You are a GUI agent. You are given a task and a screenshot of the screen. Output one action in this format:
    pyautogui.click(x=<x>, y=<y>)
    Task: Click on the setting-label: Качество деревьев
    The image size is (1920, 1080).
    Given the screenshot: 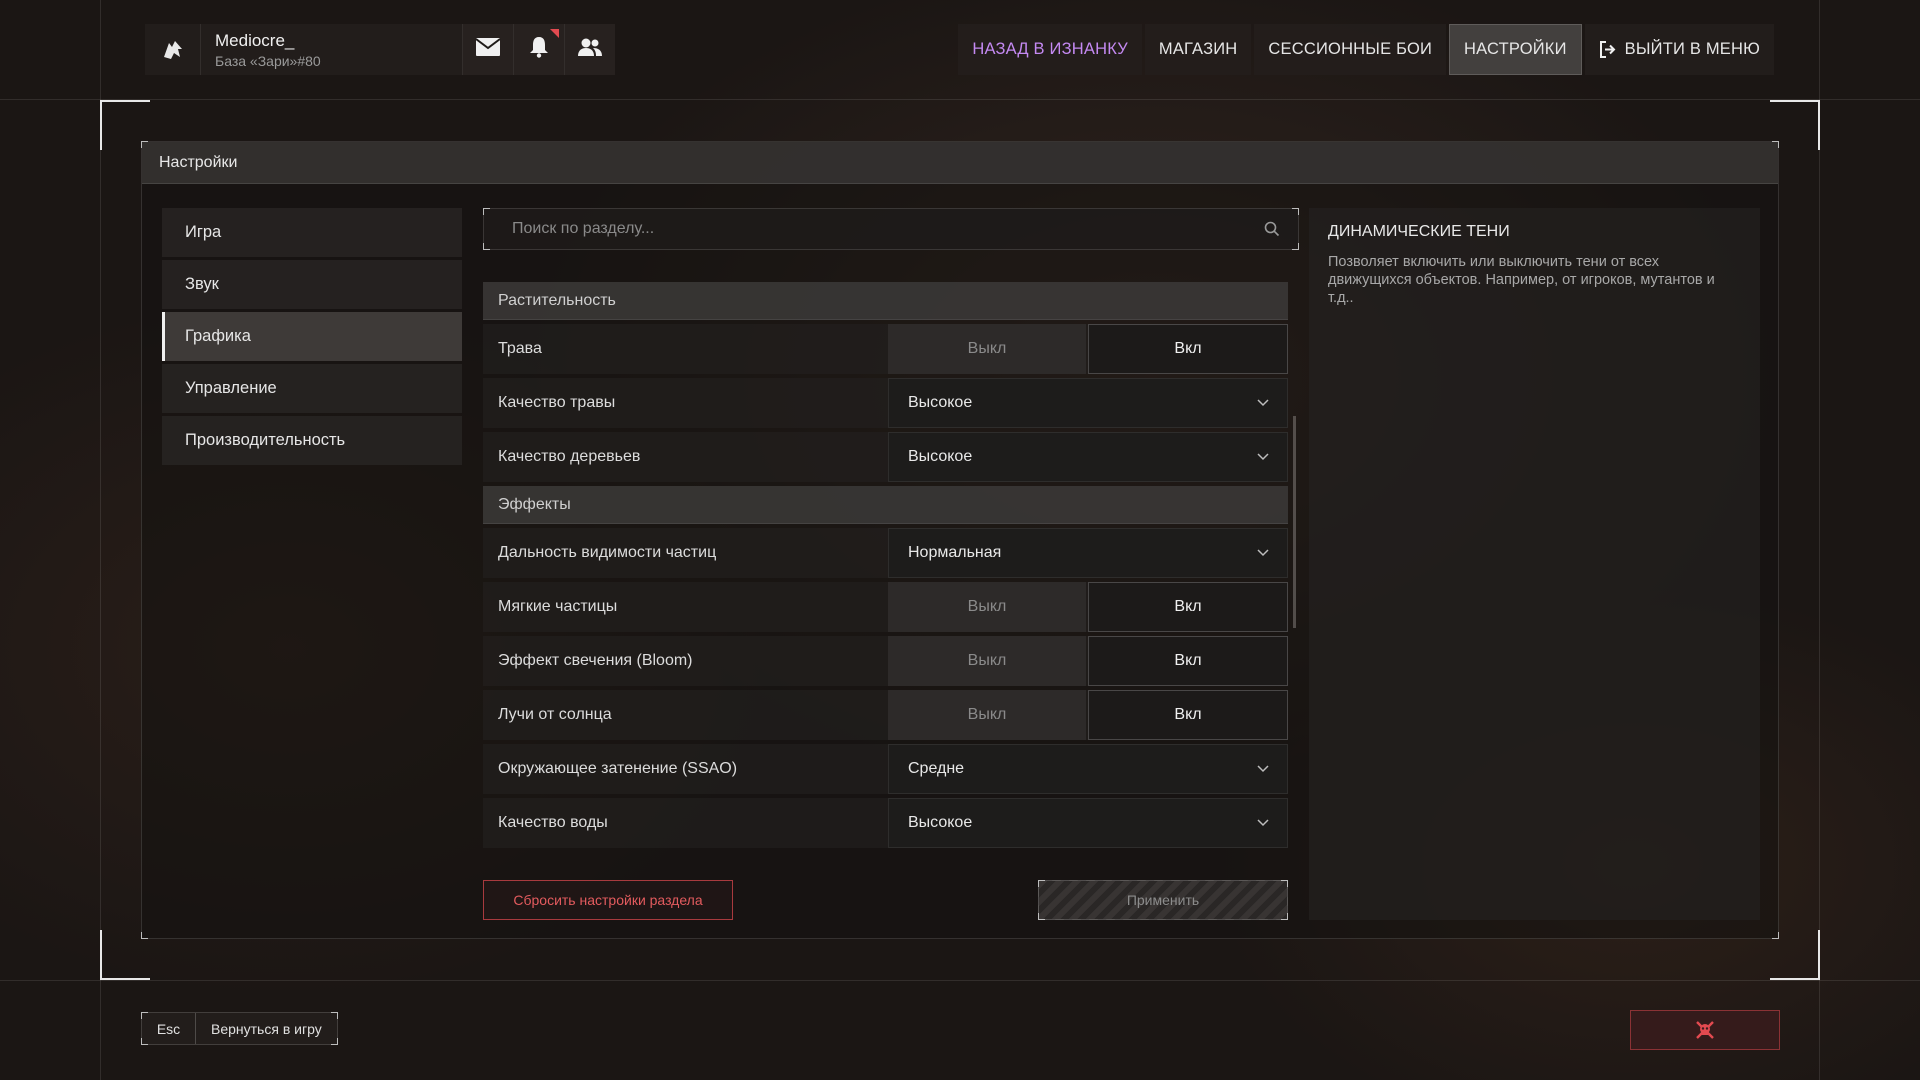 What is the action you would take?
    pyautogui.click(x=569, y=456)
    